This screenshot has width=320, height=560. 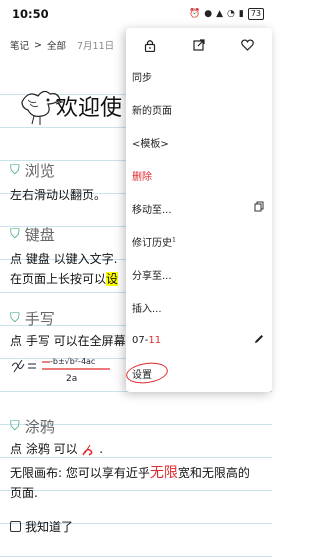 I want to click on location-icon: ▲, so click(x=219, y=14).